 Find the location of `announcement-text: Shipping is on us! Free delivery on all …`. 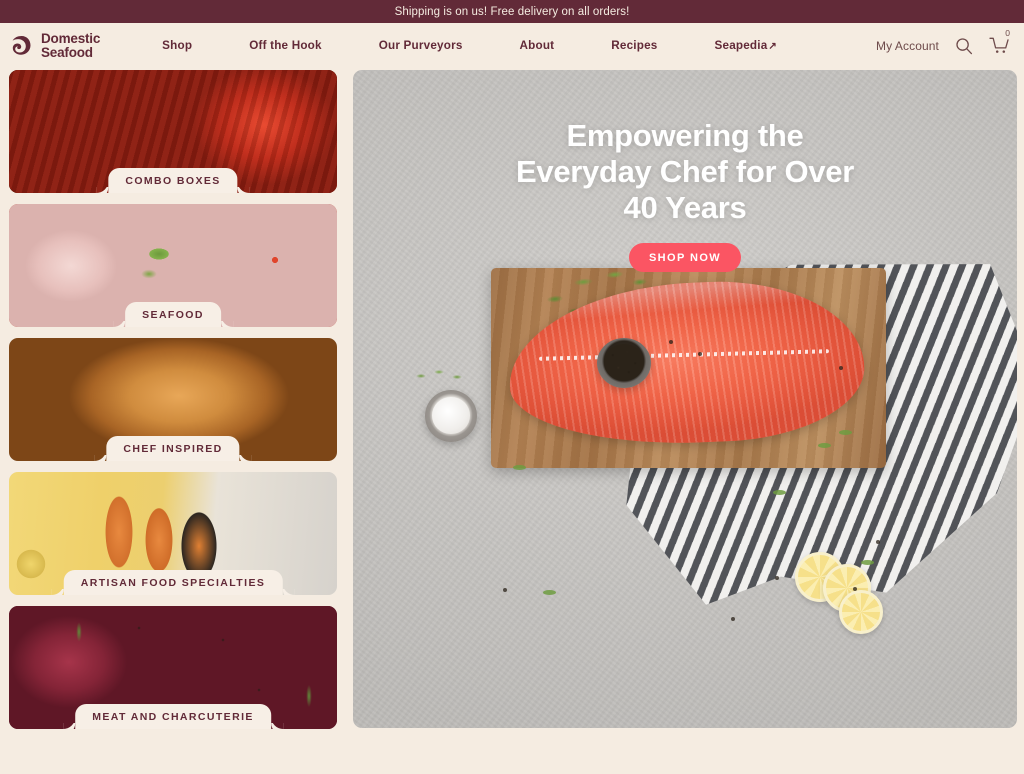

announcement-text: Shipping is on us! Free delivery on all … is located at coordinates (512, 11).